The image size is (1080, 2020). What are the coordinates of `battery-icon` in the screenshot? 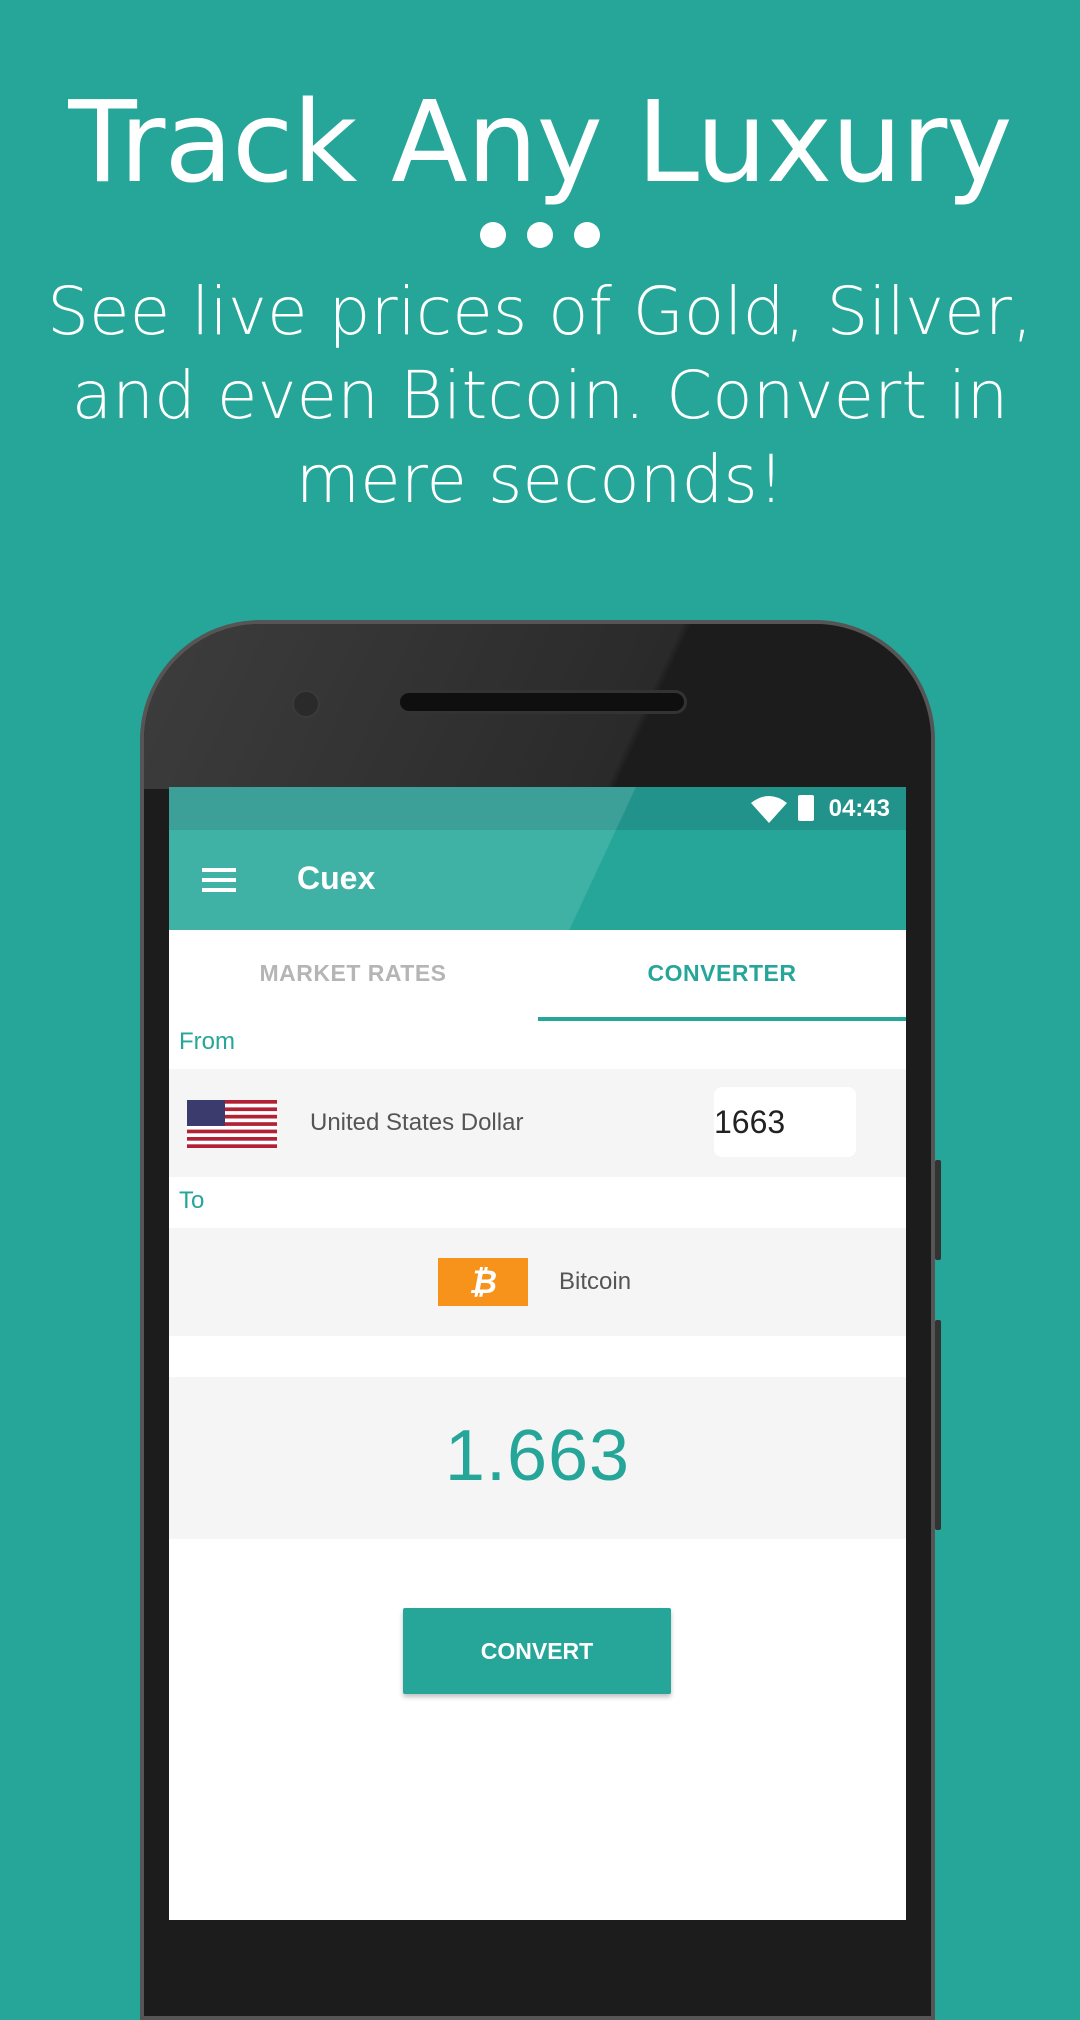 It's located at (806, 808).